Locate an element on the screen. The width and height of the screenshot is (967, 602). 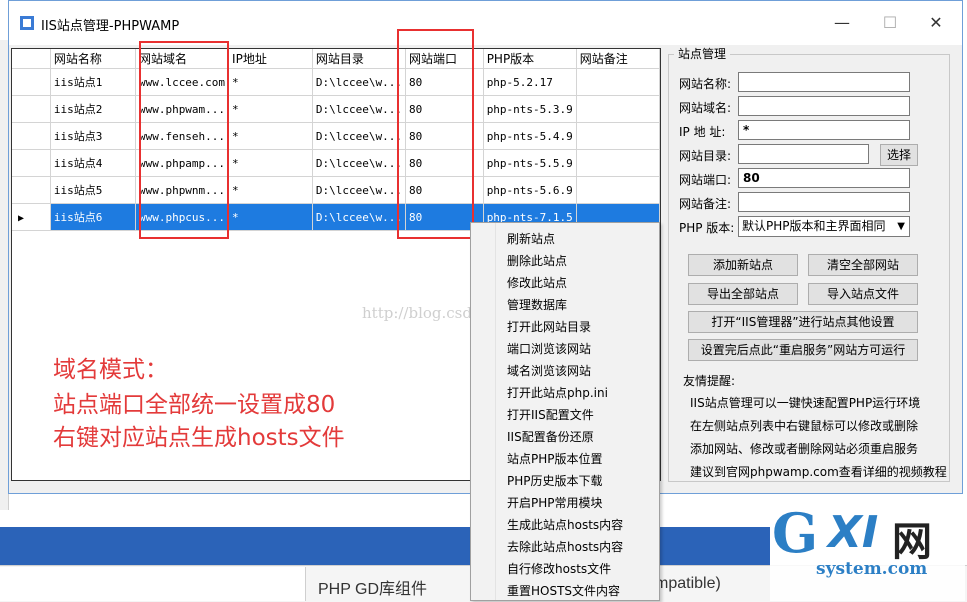
background-bottom-cell is located at coordinates (153, 584).